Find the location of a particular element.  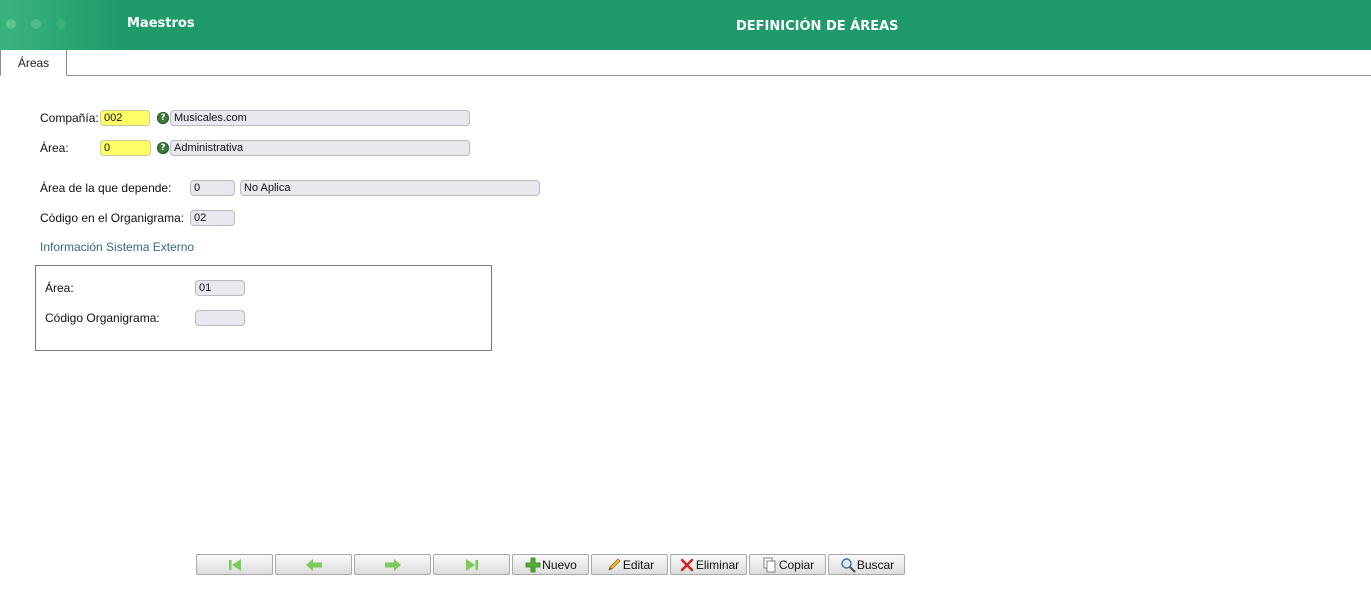

area-code-input: 0 is located at coordinates (125, 148).